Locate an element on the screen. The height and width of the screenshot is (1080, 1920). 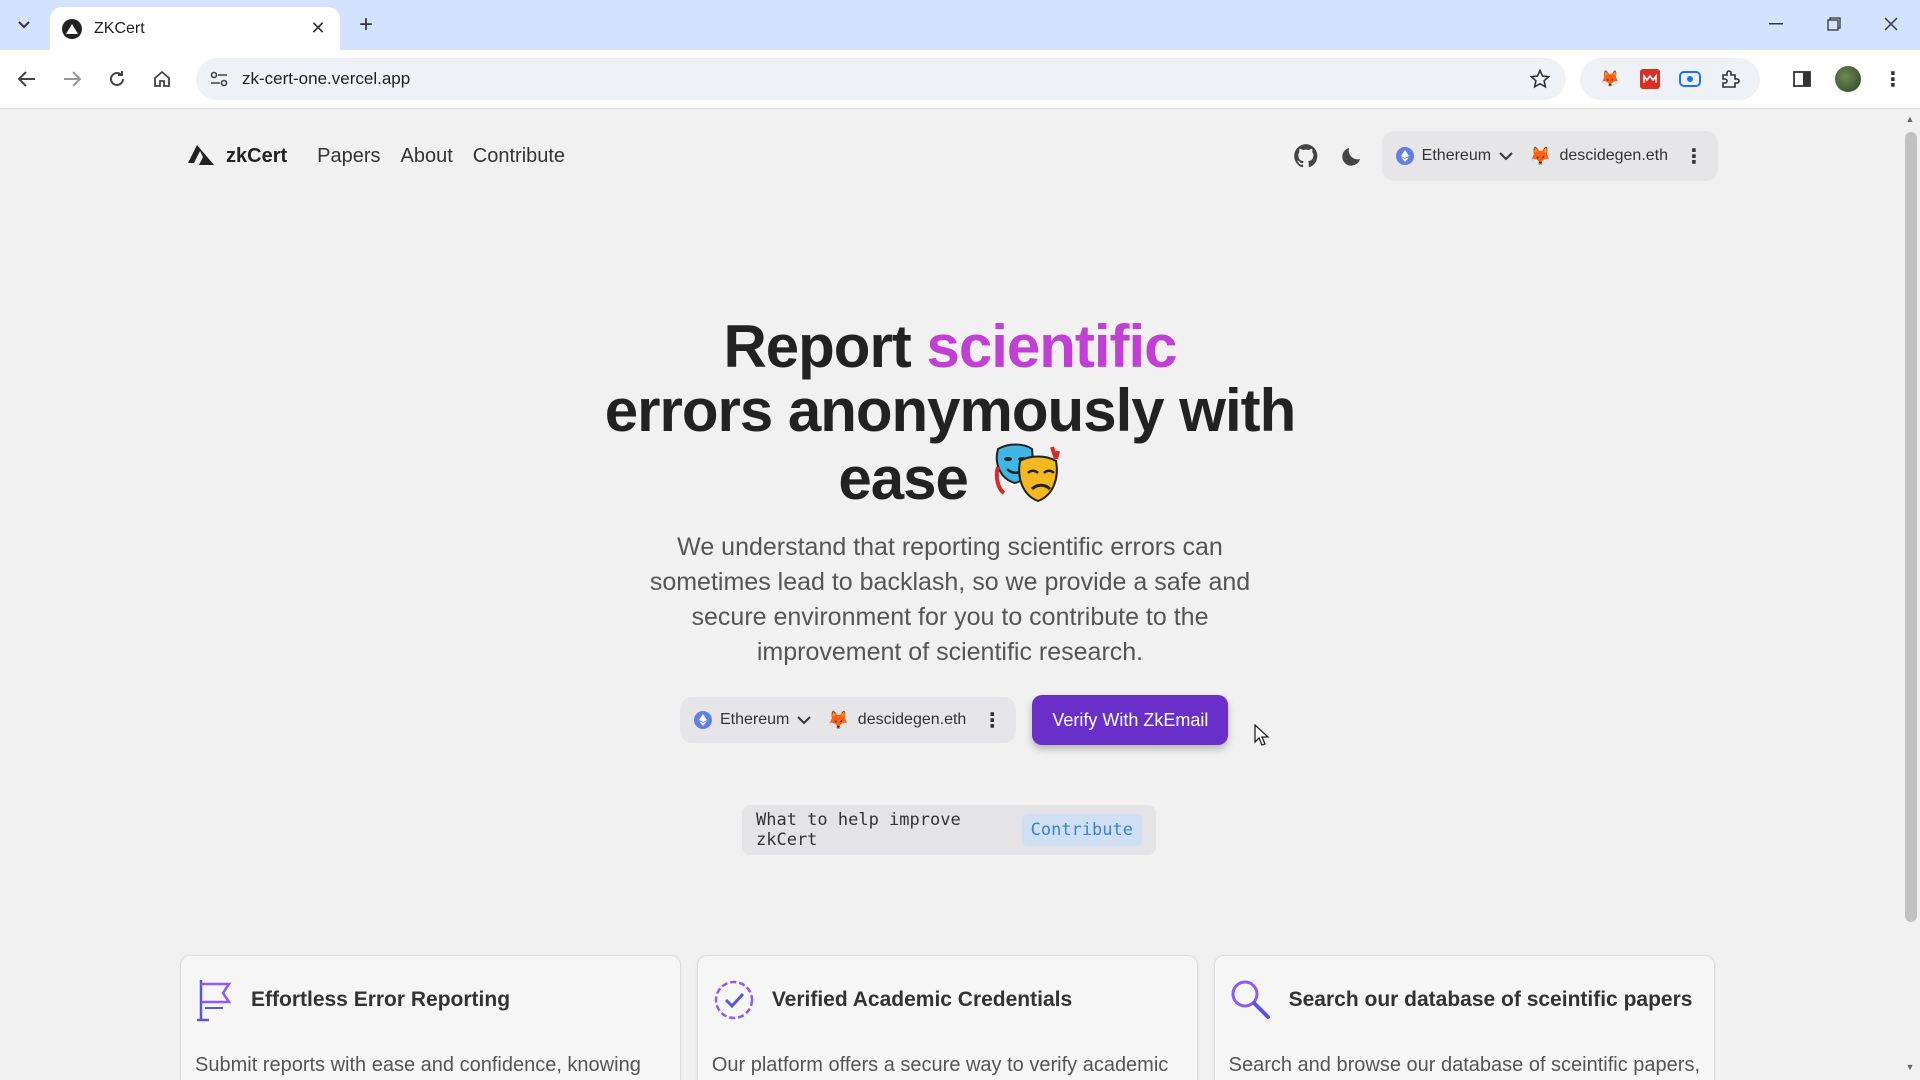
main-nav: Papers About Contribute is located at coordinates (441, 156).